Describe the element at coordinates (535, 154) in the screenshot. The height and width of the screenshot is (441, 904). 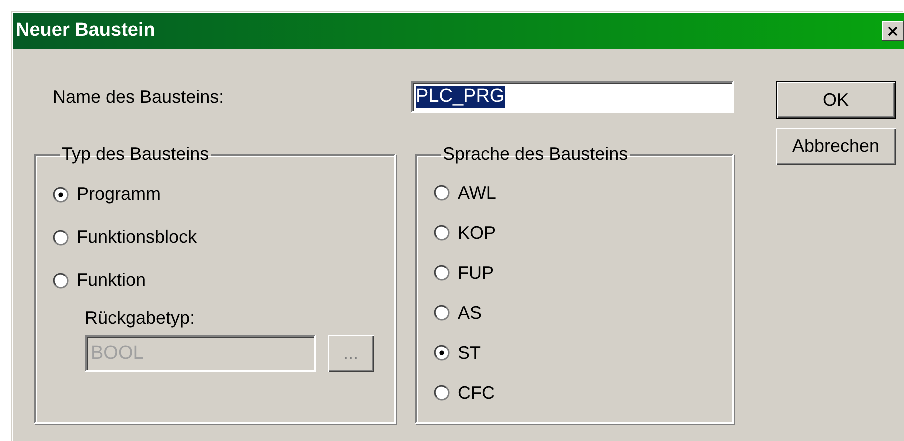
I see `group-title: Sprache des Bausteins` at that location.